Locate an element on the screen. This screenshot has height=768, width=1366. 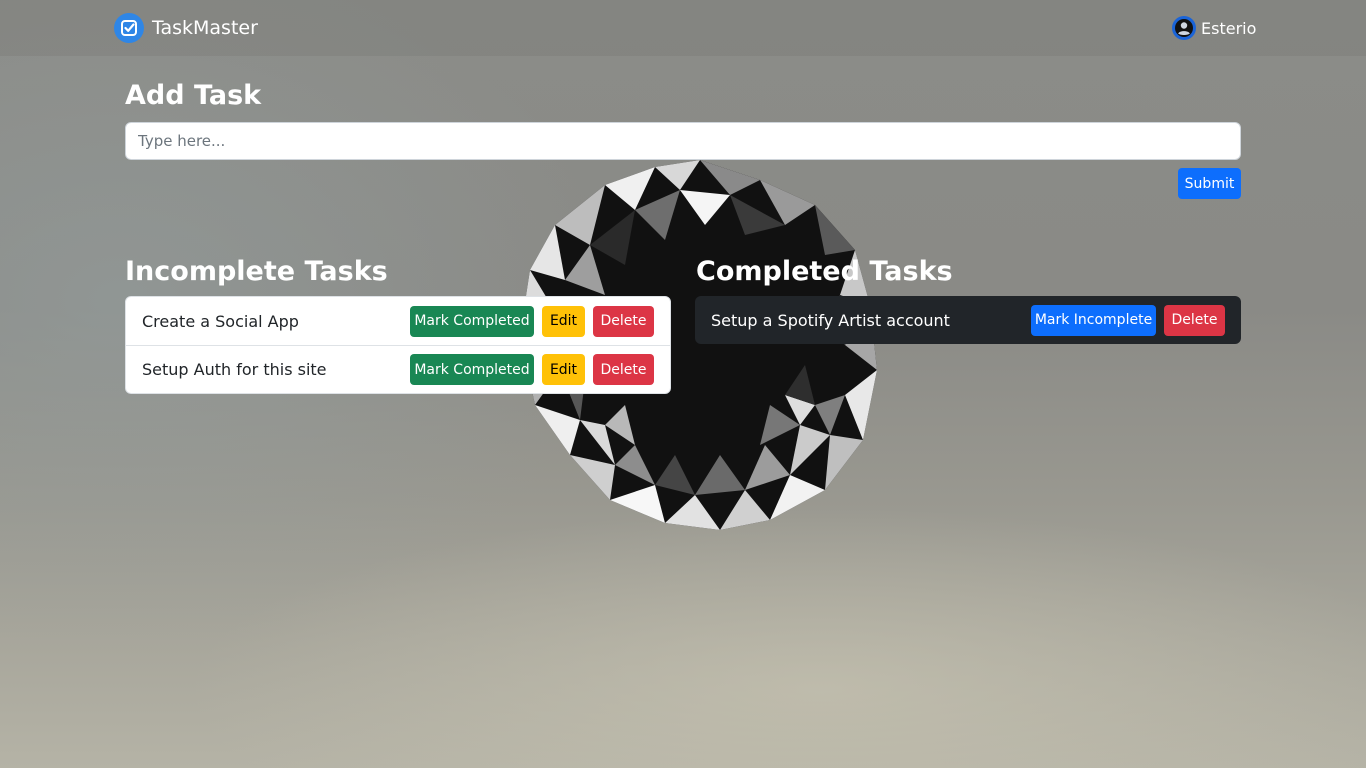
submit-button: Submit is located at coordinates (1209, 183).